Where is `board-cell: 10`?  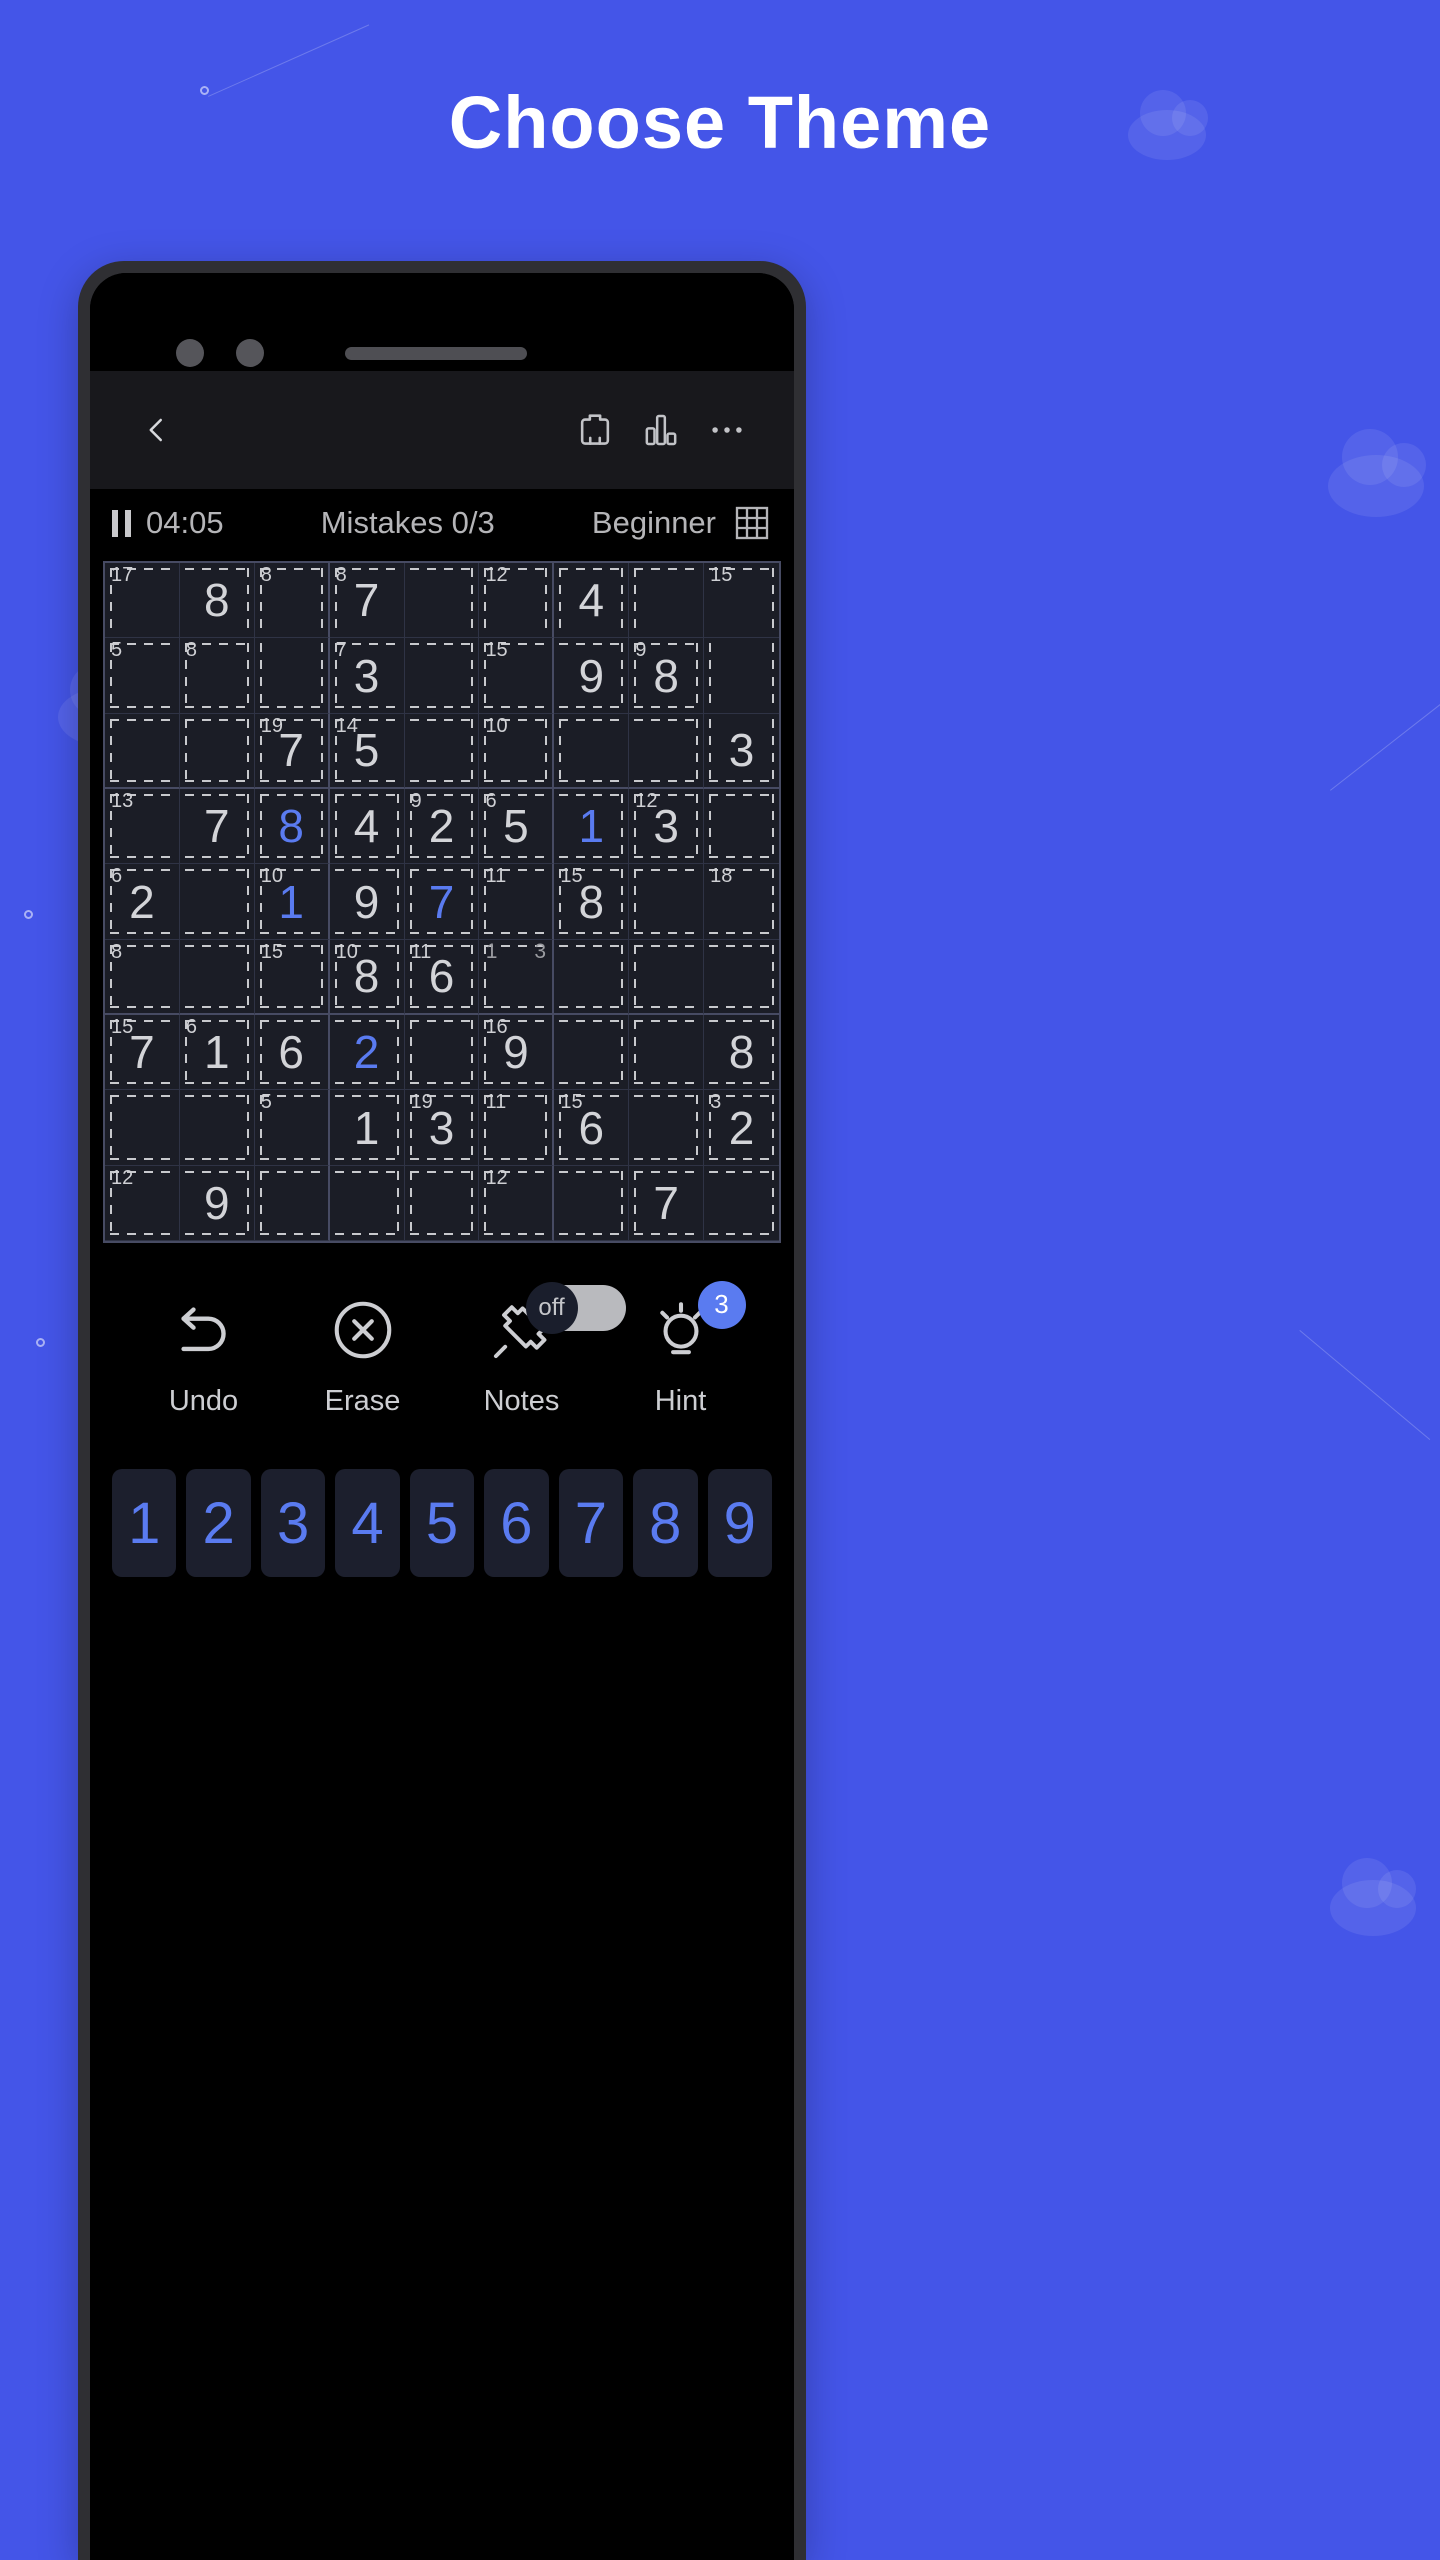 board-cell: 10 is located at coordinates (517, 751).